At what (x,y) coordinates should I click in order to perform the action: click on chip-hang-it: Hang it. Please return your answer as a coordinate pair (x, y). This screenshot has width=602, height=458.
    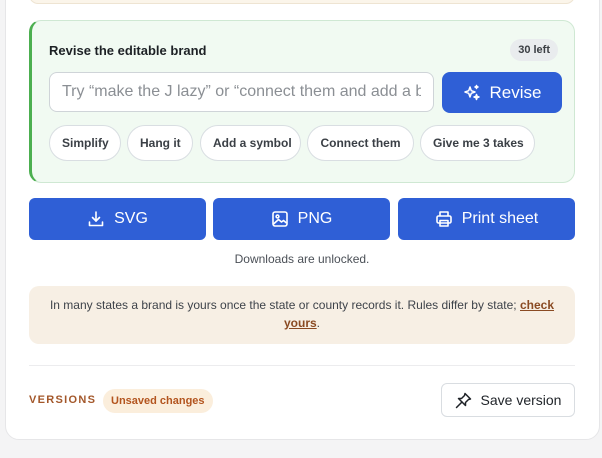
    Looking at the image, I should click on (160, 143).